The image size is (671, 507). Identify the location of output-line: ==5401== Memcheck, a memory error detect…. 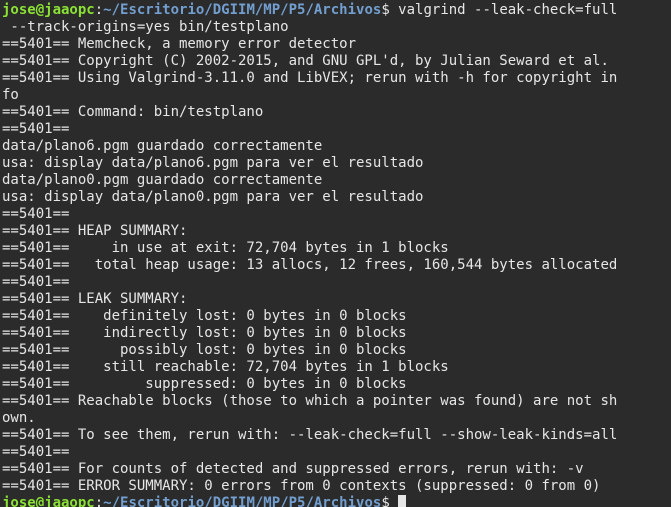
(179, 44).